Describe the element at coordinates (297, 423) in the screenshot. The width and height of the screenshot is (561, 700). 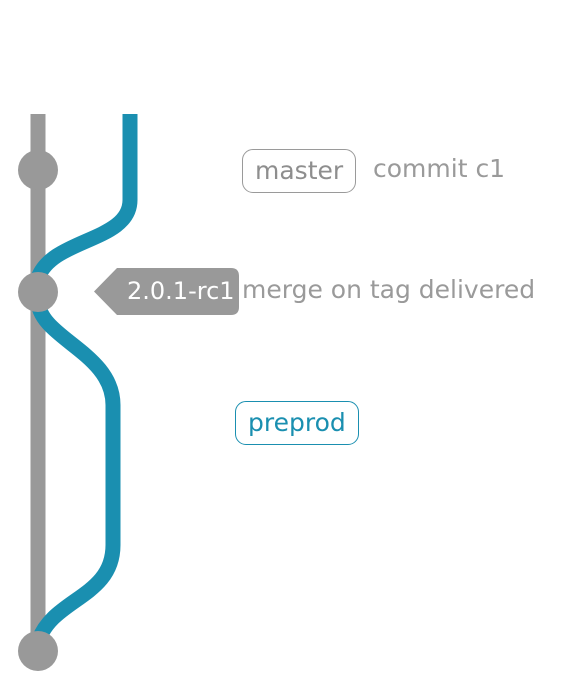
I see `branch-label-preprod: preprod` at that location.